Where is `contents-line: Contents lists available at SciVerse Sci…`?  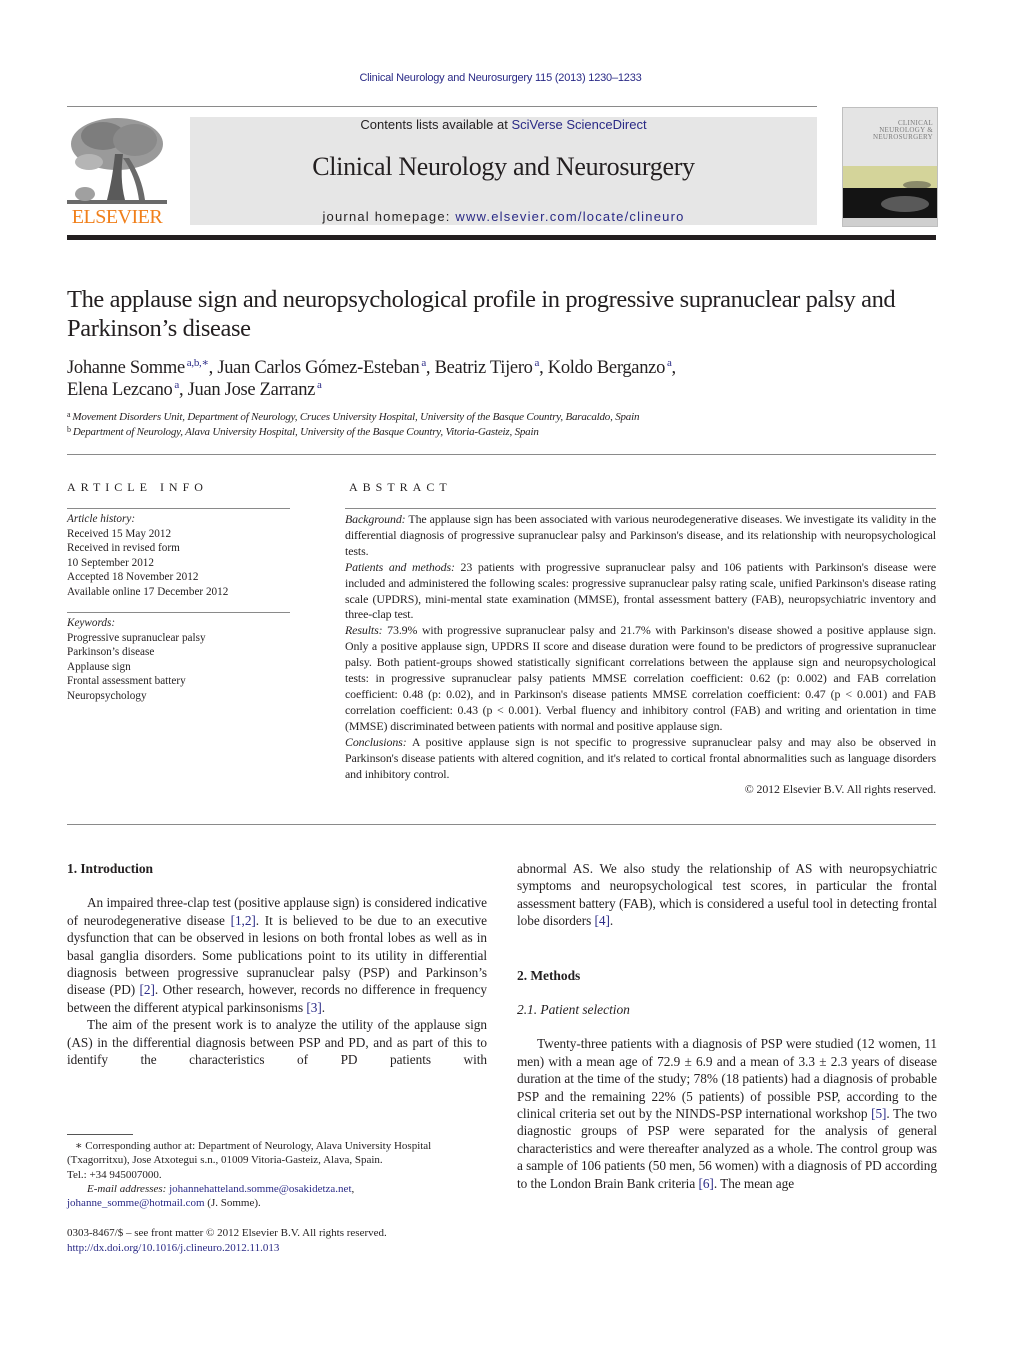 contents-line: Contents lists available at SciVerse Sci… is located at coordinates (503, 124).